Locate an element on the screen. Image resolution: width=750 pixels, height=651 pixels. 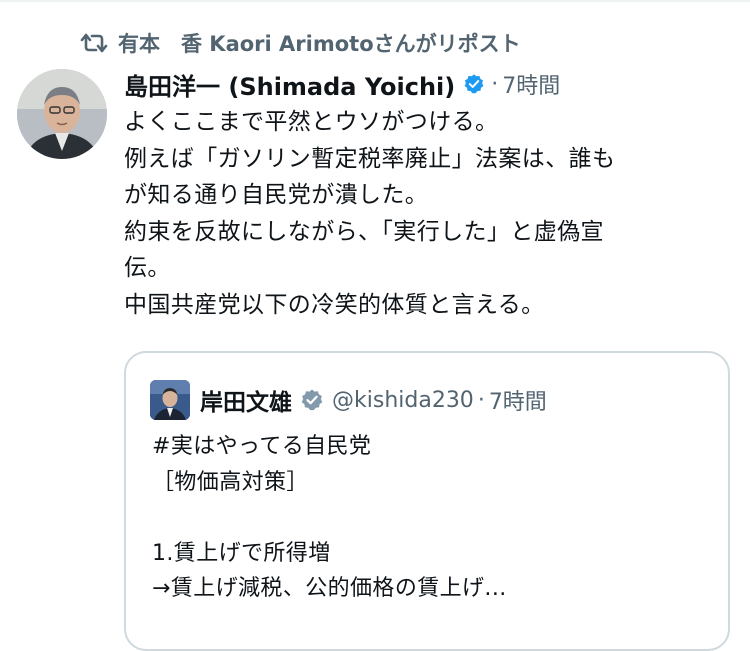
tweet-text-line: 伝。 is located at coordinates (147, 268).